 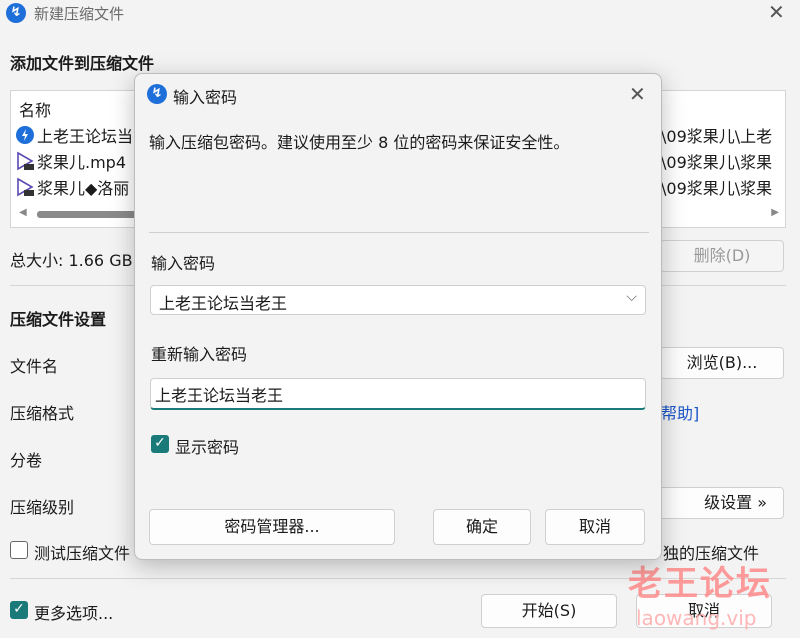 I want to click on password-value: 上老王论坛当老王, so click(x=223, y=303).